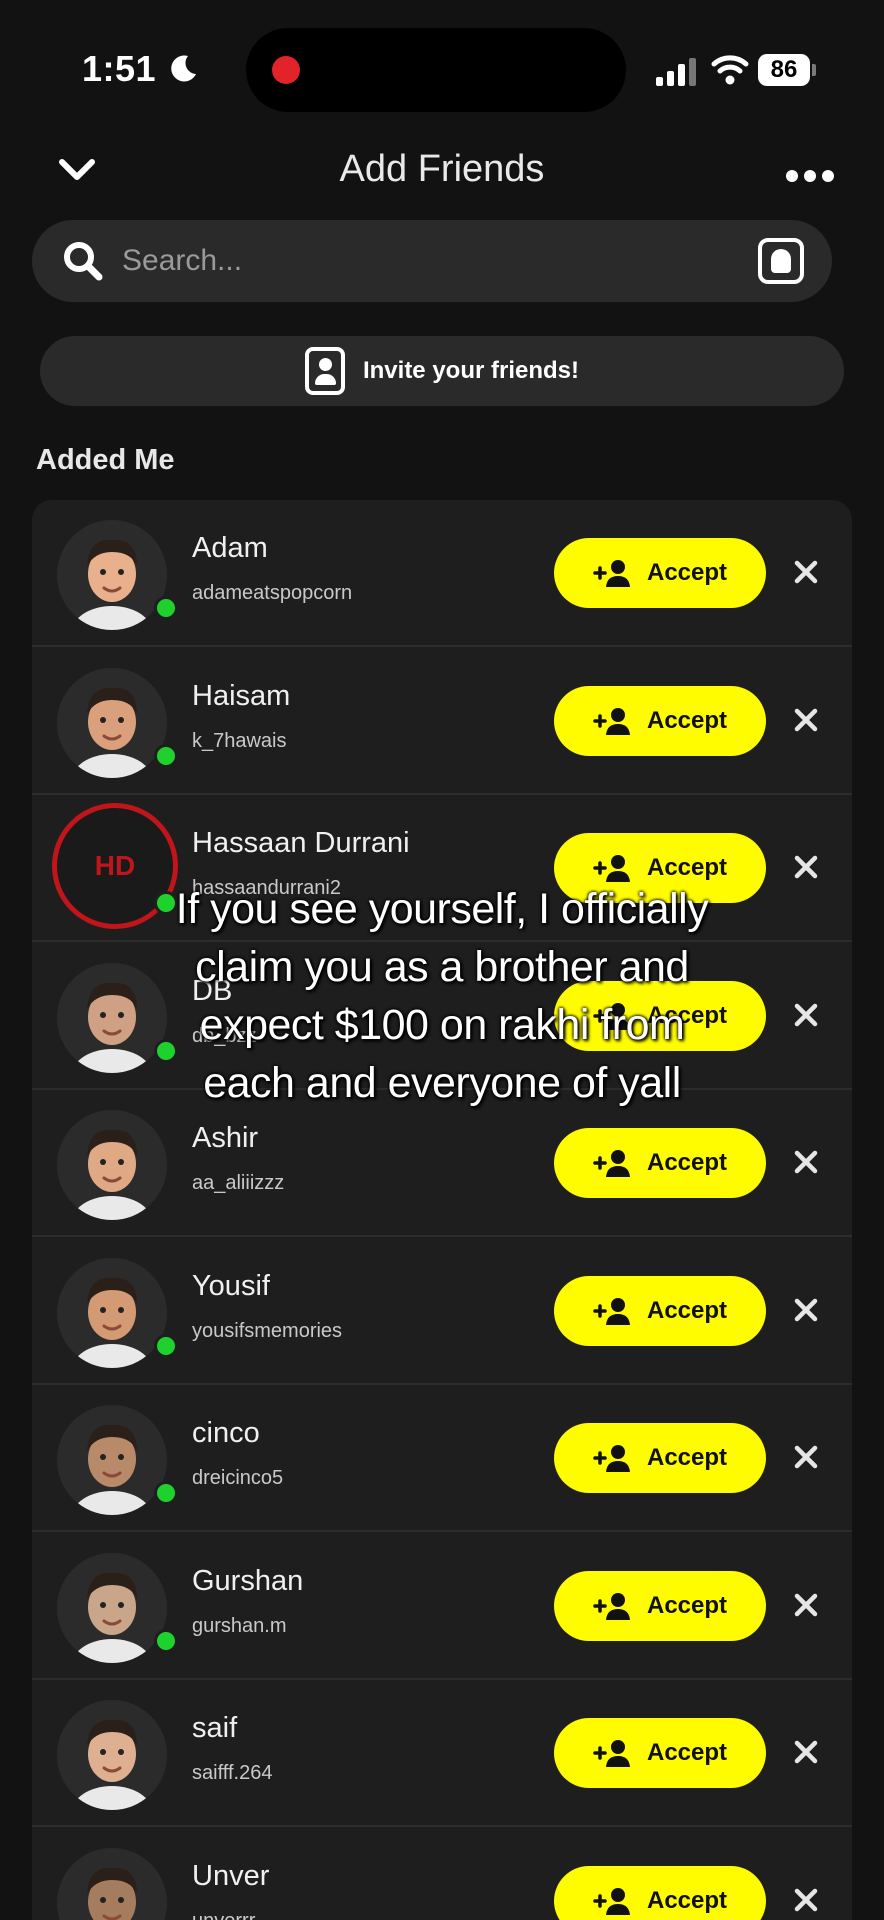 This screenshot has height=1920, width=884. I want to click on friend-username: aa_aliiizzz, so click(238, 1183).